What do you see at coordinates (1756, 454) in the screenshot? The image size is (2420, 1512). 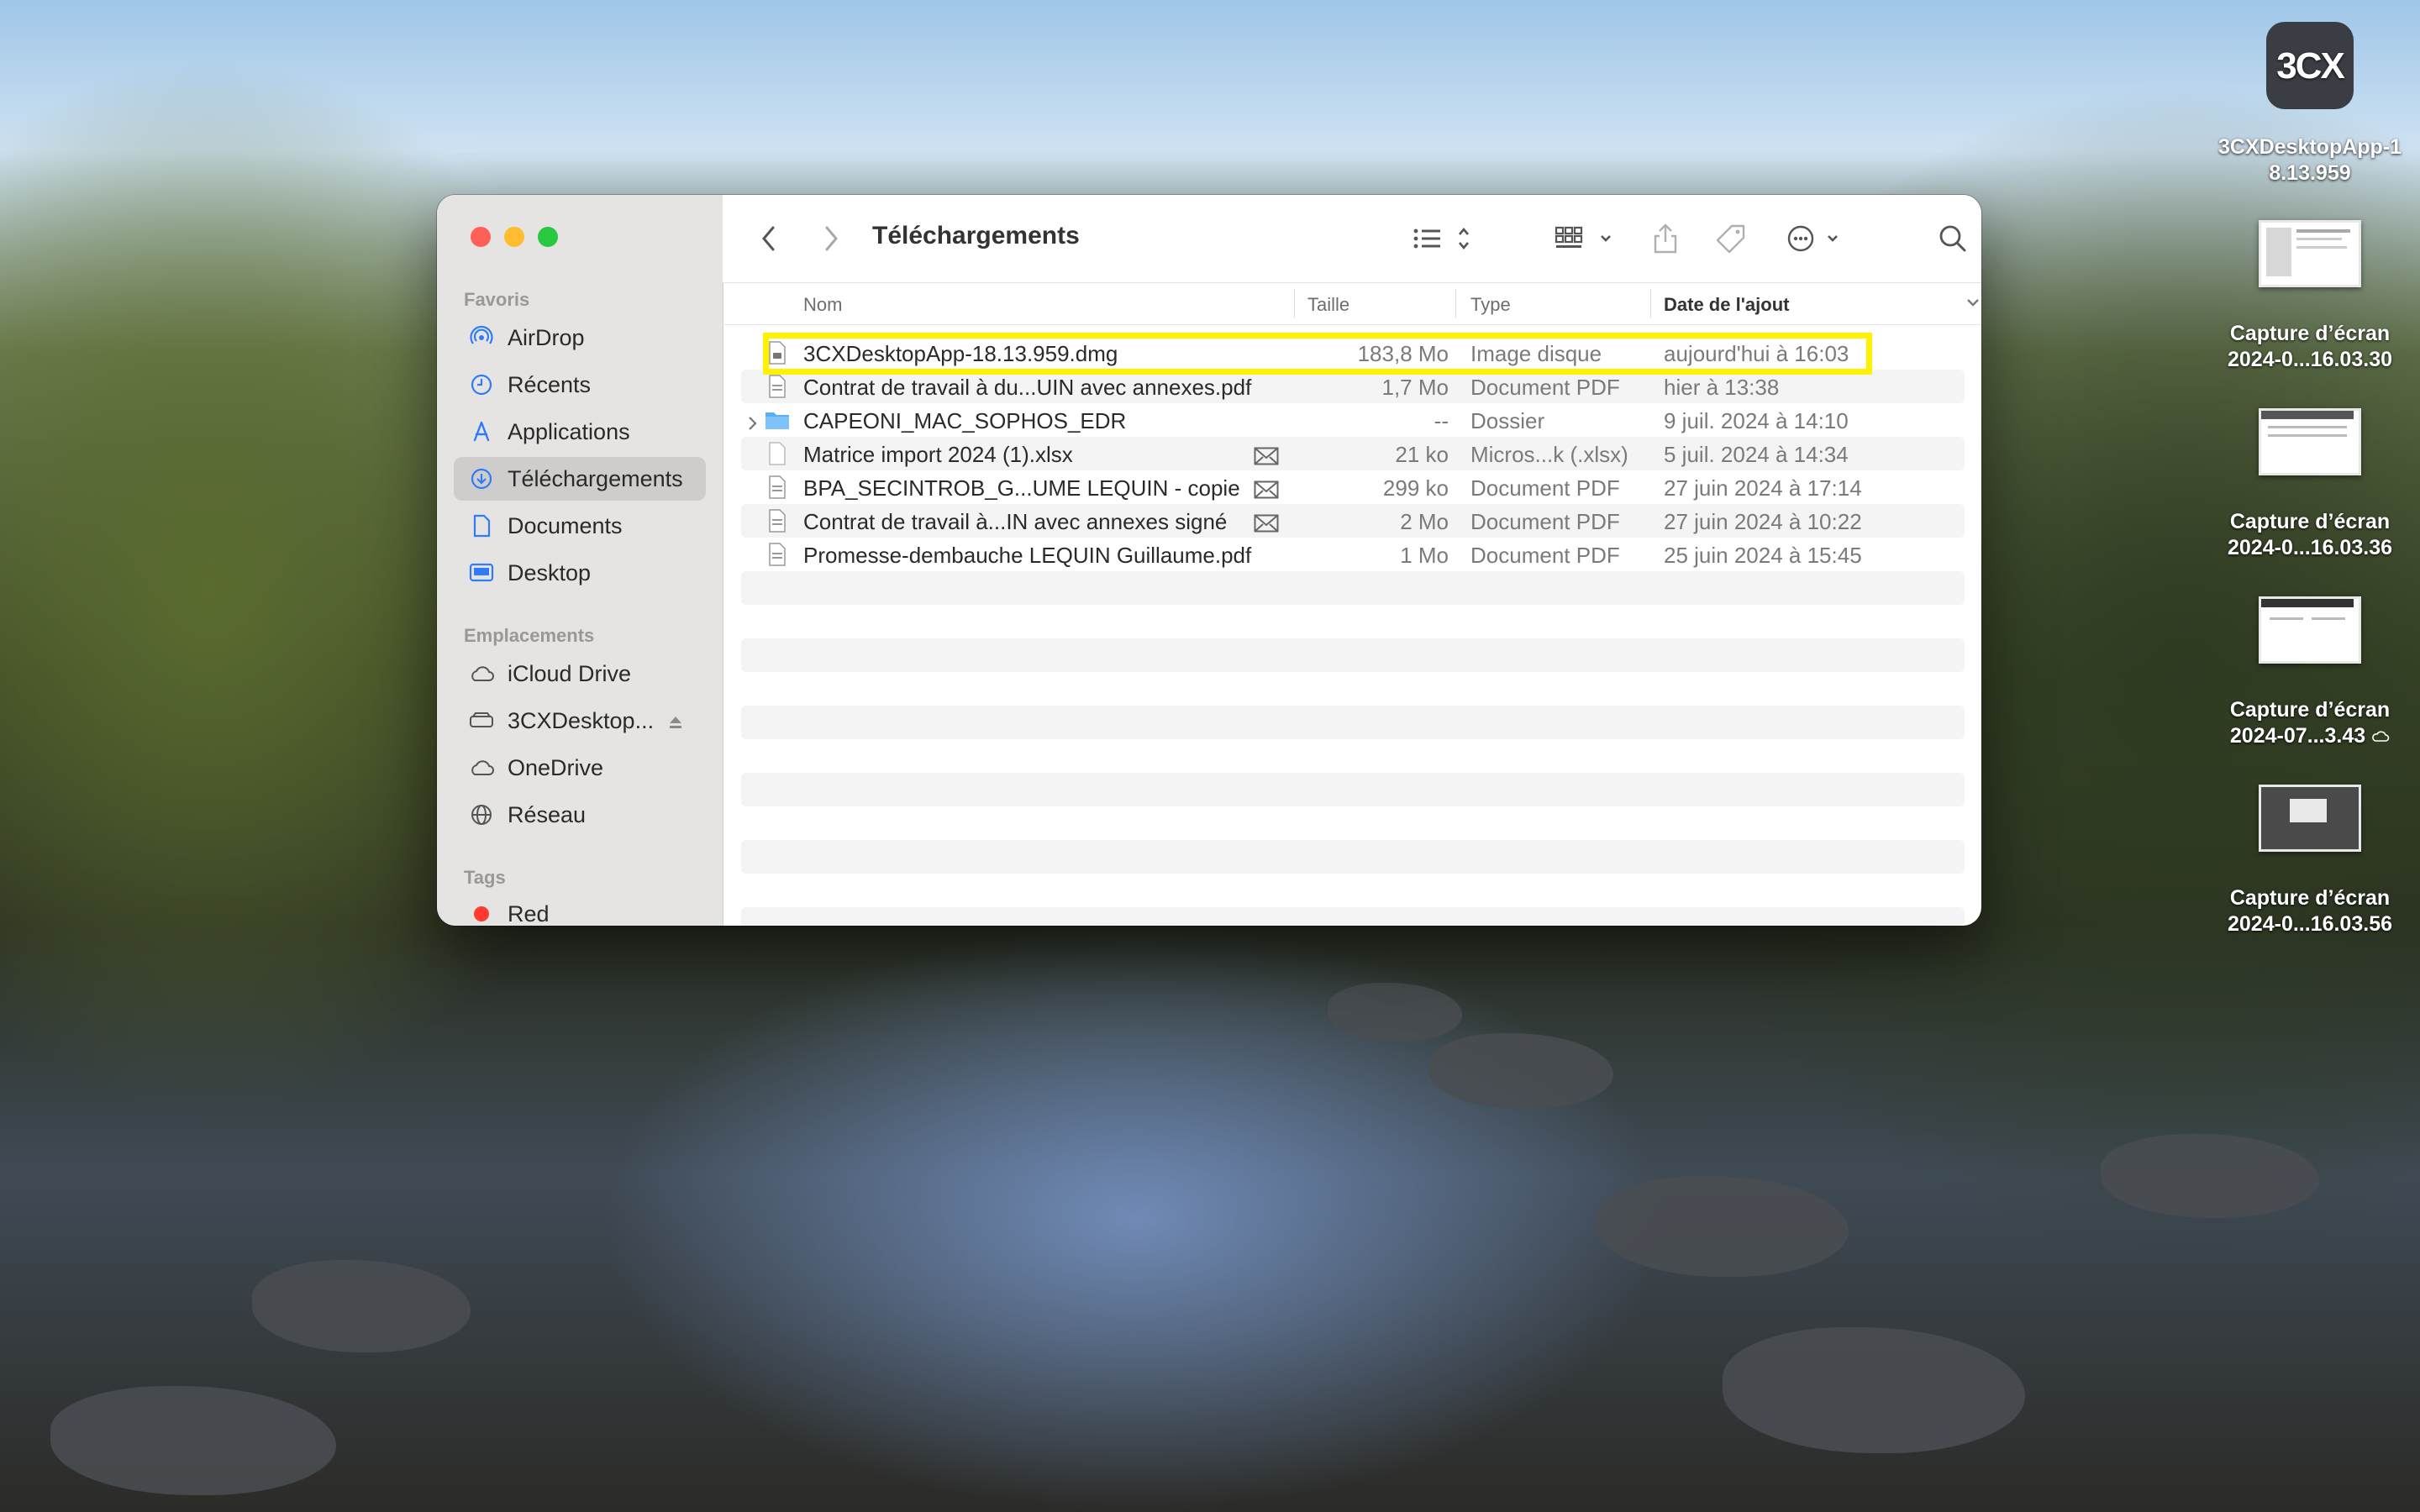 I see `file-date-added: 5 juil. 2024 à 14:34` at bounding box center [1756, 454].